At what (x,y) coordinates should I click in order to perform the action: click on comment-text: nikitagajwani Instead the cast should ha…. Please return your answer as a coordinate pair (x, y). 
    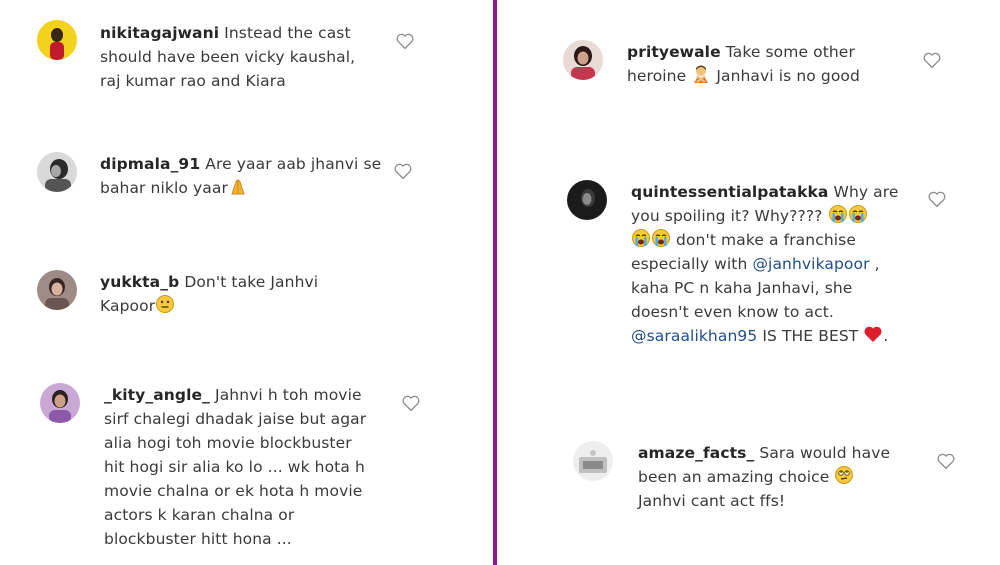
    Looking at the image, I should click on (227, 57).